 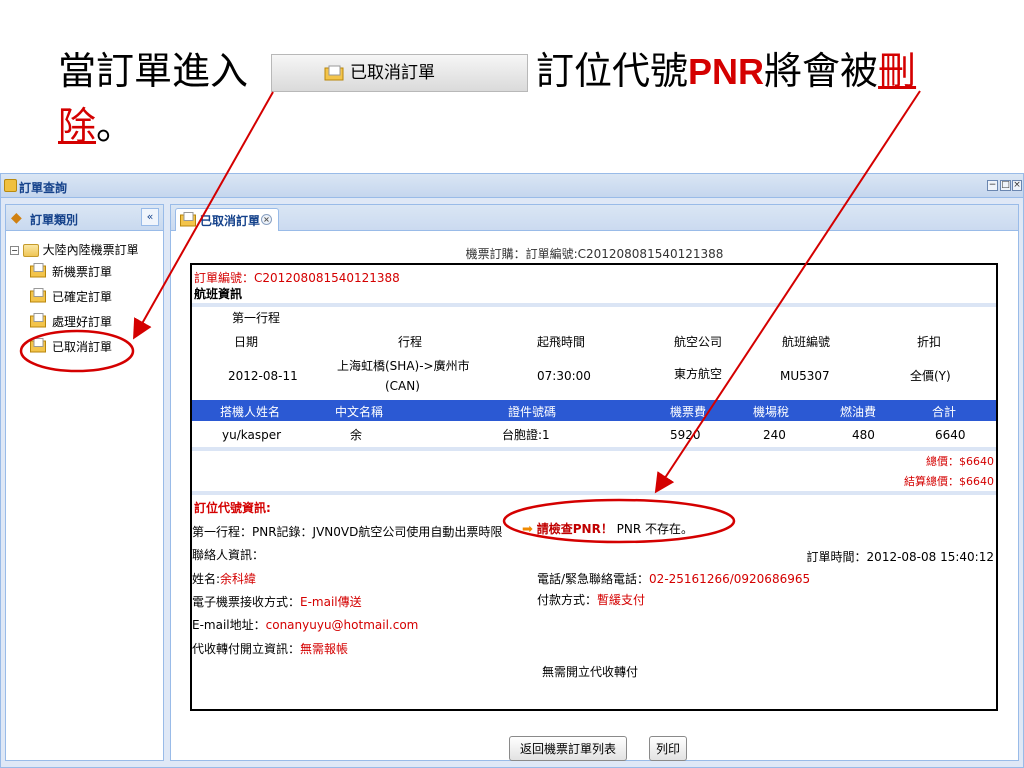 What do you see at coordinates (574, 529) in the screenshot?
I see `pnr-check-label: 請檢查PNR！` at bounding box center [574, 529].